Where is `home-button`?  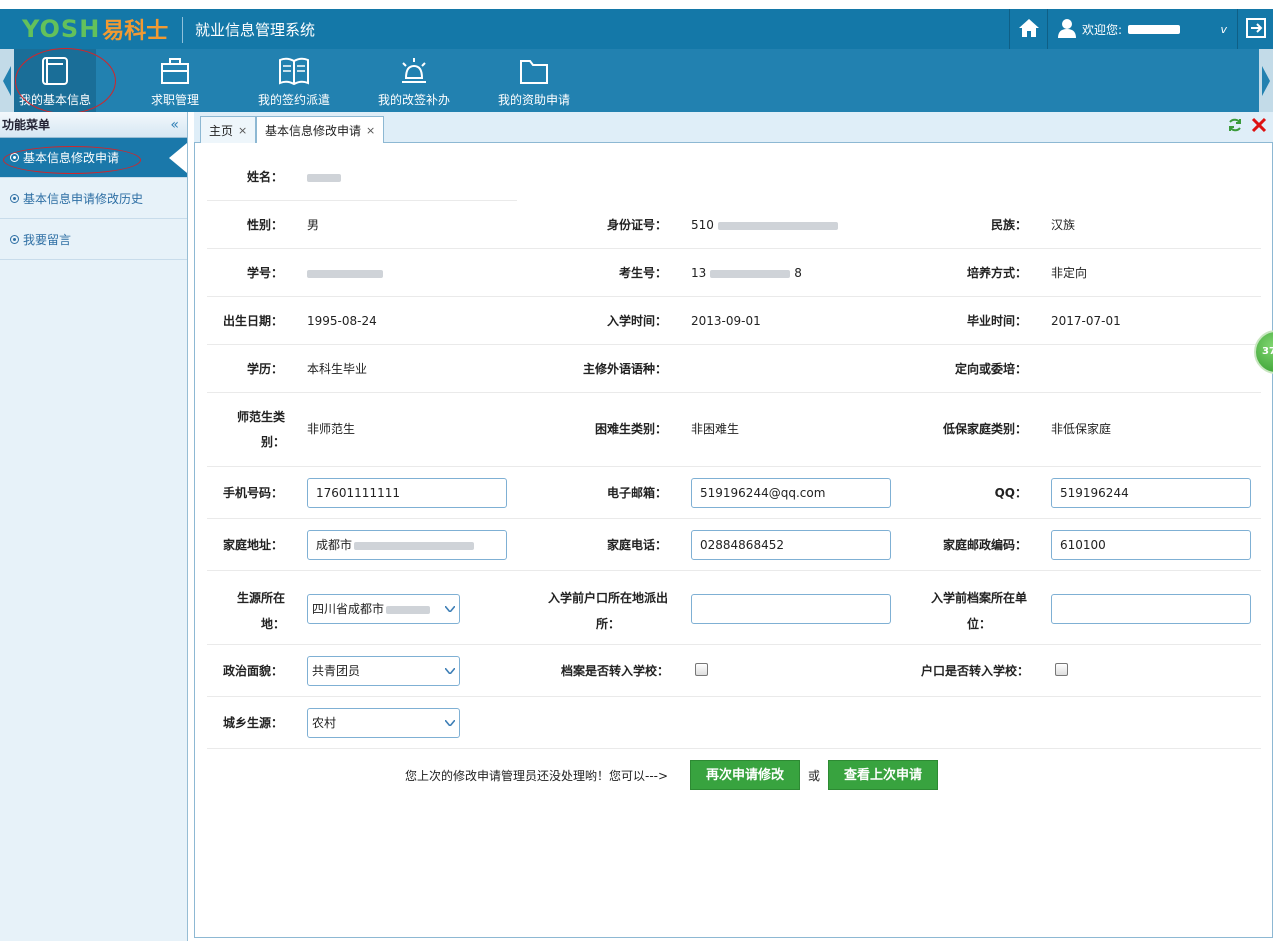
home-button is located at coordinates (1028, 29).